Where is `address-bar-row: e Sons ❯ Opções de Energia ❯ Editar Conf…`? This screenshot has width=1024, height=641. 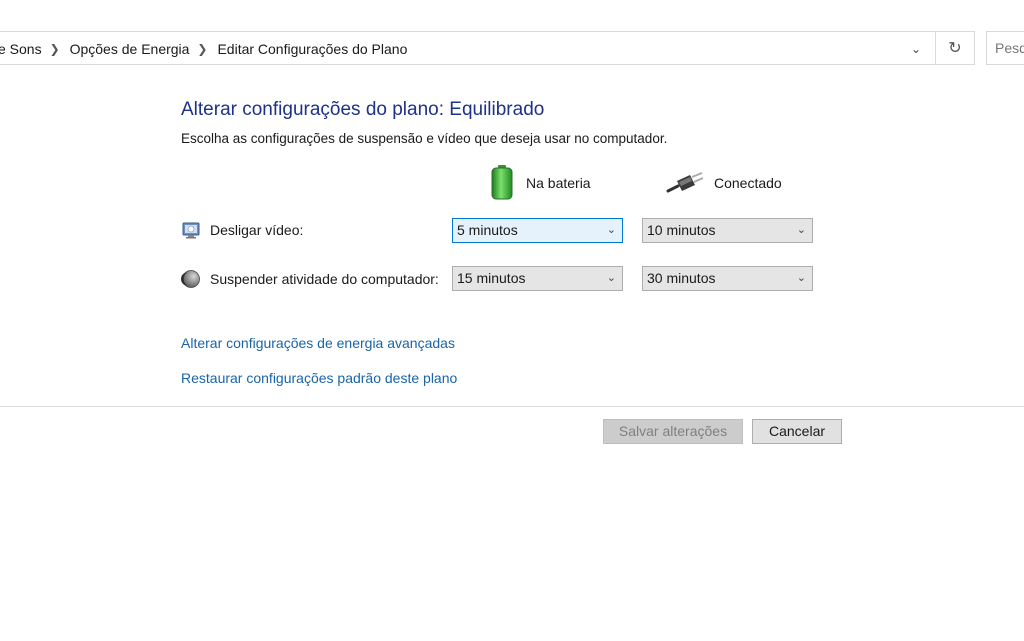
address-bar-row: e Sons ❯ Opções de Energia ❯ Editar Conf… is located at coordinates (512, 49).